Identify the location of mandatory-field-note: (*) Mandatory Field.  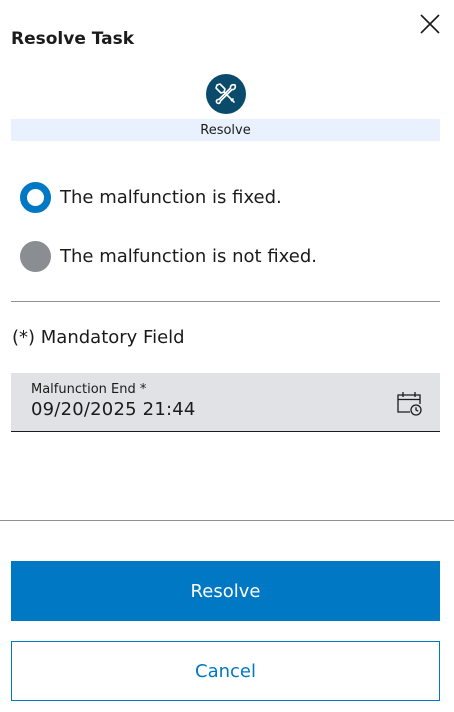
(98, 337).